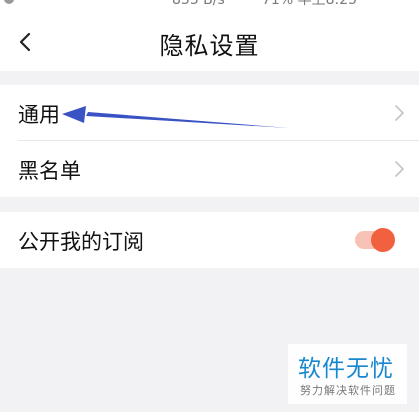 This screenshot has width=419, height=412. What do you see at coordinates (209, 169) in the screenshot?
I see `setting-row-blacklist: 黑名单` at bounding box center [209, 169].